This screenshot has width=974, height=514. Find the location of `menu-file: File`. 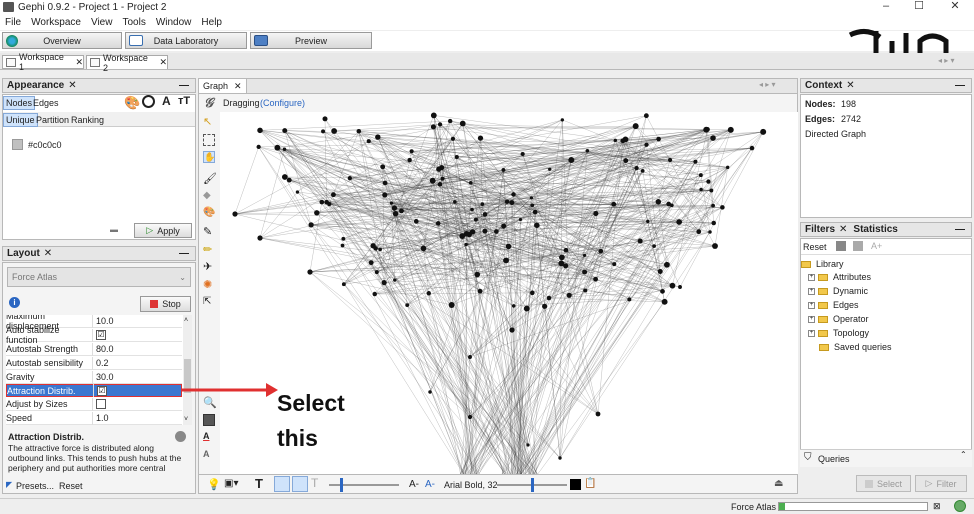

menu-file: File is located at coordinates (13, 22).